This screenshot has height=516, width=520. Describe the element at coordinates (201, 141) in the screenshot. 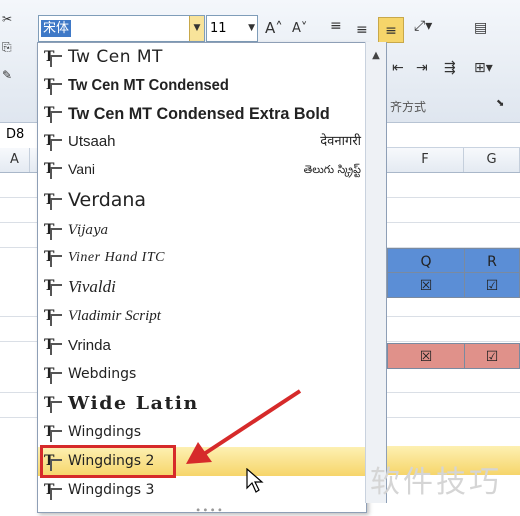

I see `font-item-utsaah: T Utsaah देवनागरी` at that location.